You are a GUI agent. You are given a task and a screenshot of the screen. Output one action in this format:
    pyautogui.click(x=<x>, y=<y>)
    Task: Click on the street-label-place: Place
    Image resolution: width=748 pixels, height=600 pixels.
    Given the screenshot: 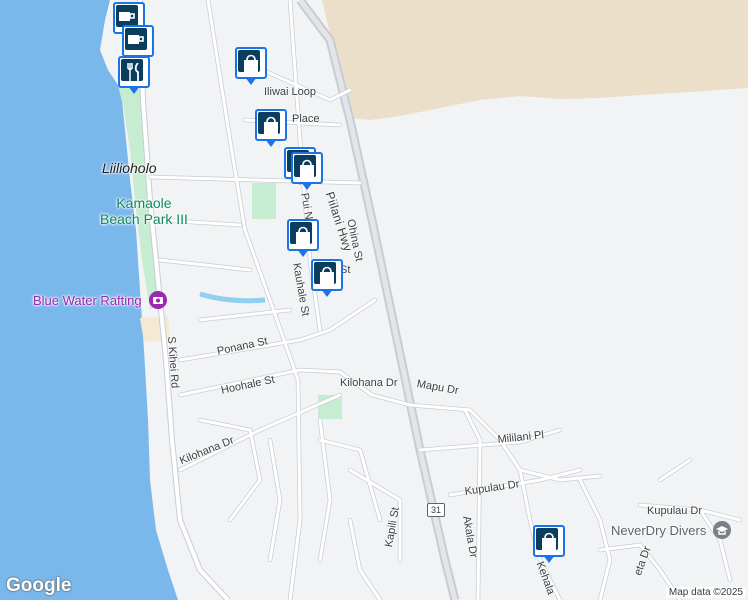 What is the action you would take?
    pyautogui.click(x=306, y=119)
    